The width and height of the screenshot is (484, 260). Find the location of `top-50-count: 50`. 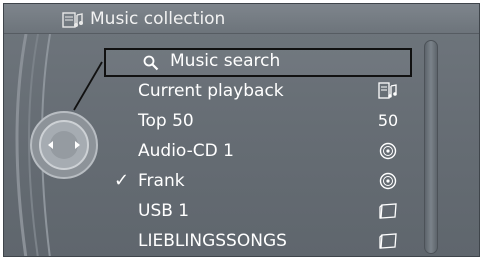

top-50-count: 50 is located at coordinates (388, 120).